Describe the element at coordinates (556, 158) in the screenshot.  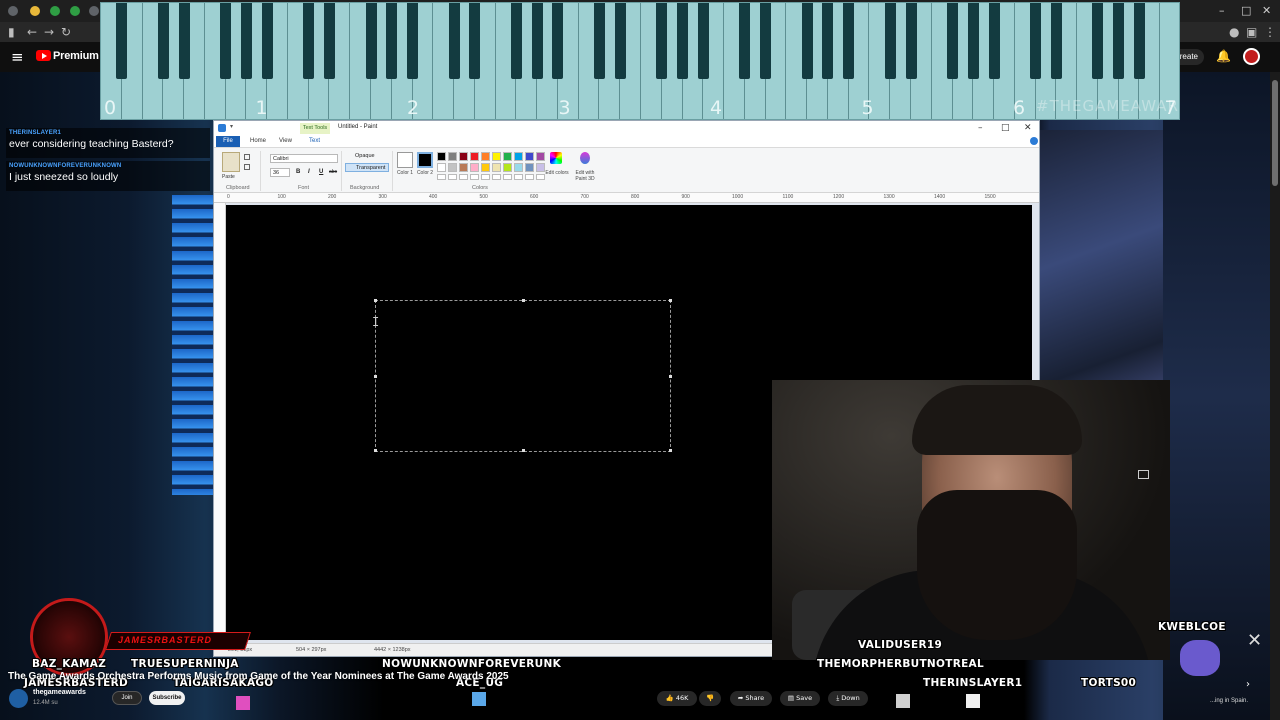
I see `edit-colors-icon` at that location.